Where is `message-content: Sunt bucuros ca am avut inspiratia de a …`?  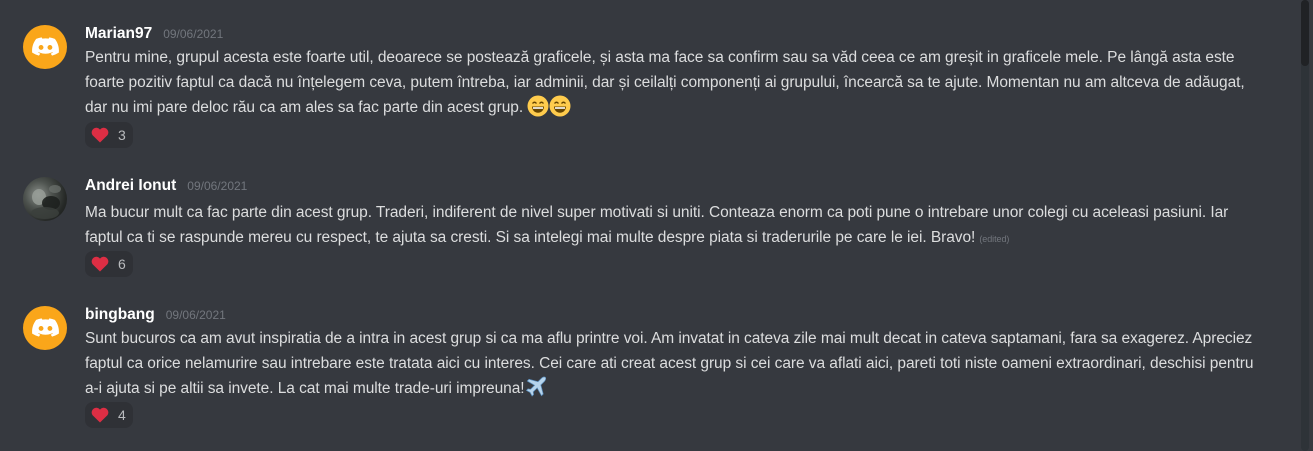 message-content: Sunt bucuros ca am avut inspiratia de a … is located at coordinates (670, 364).